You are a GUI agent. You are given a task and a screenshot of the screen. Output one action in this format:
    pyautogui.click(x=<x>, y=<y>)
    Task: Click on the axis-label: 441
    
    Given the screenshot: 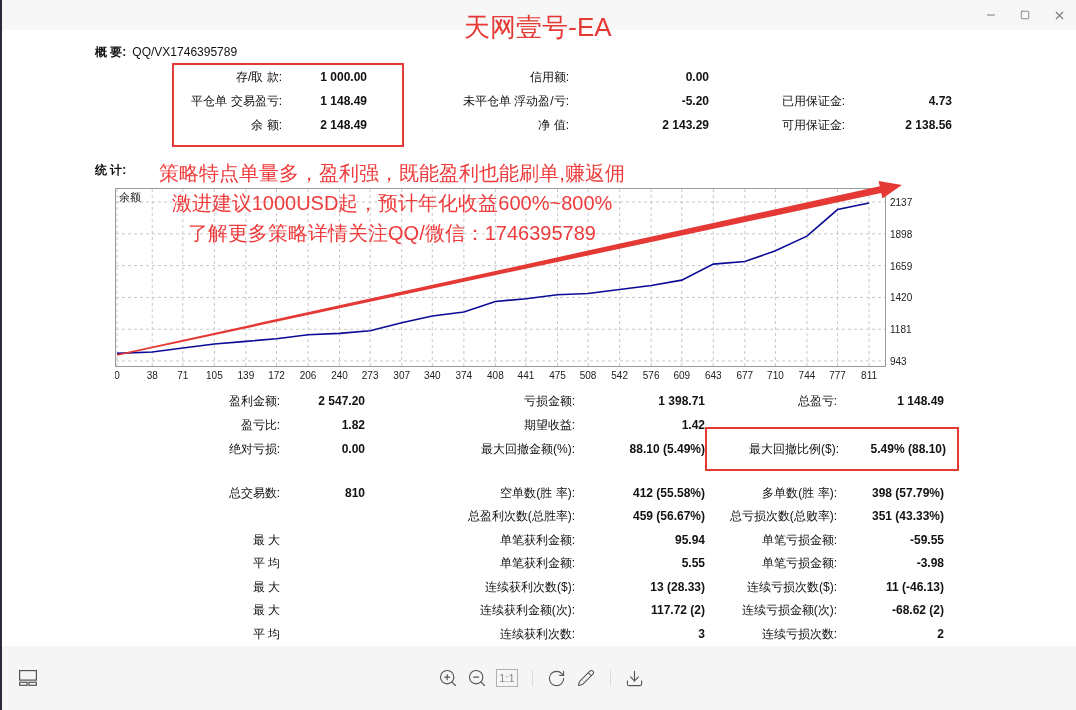 What is the action you would take?
    pyautogui.click(x=526, y=375)
    